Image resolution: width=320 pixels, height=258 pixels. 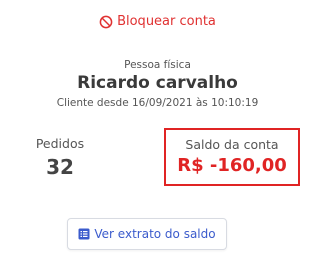 What do you see at coordinates (157, 103) in the screenshot?
I see `client-since: Cliente desde 16/09/2021 às 10:10:19` at bounding box center [157, 103].